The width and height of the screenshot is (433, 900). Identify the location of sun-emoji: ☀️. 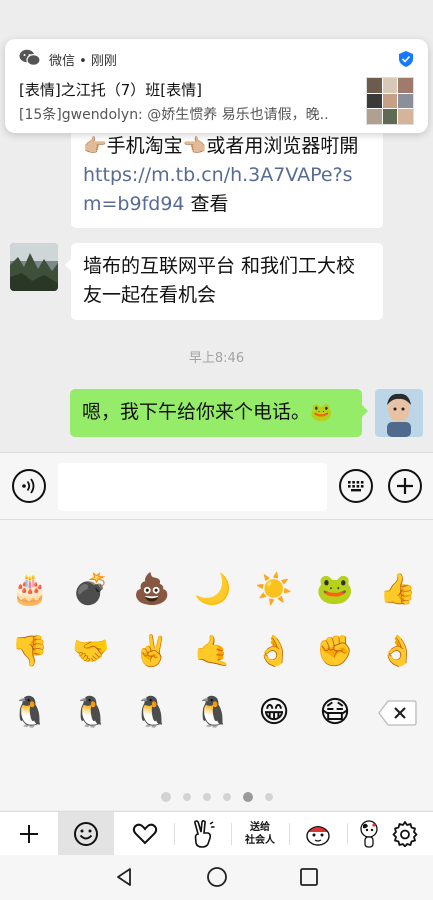
(274, 590).